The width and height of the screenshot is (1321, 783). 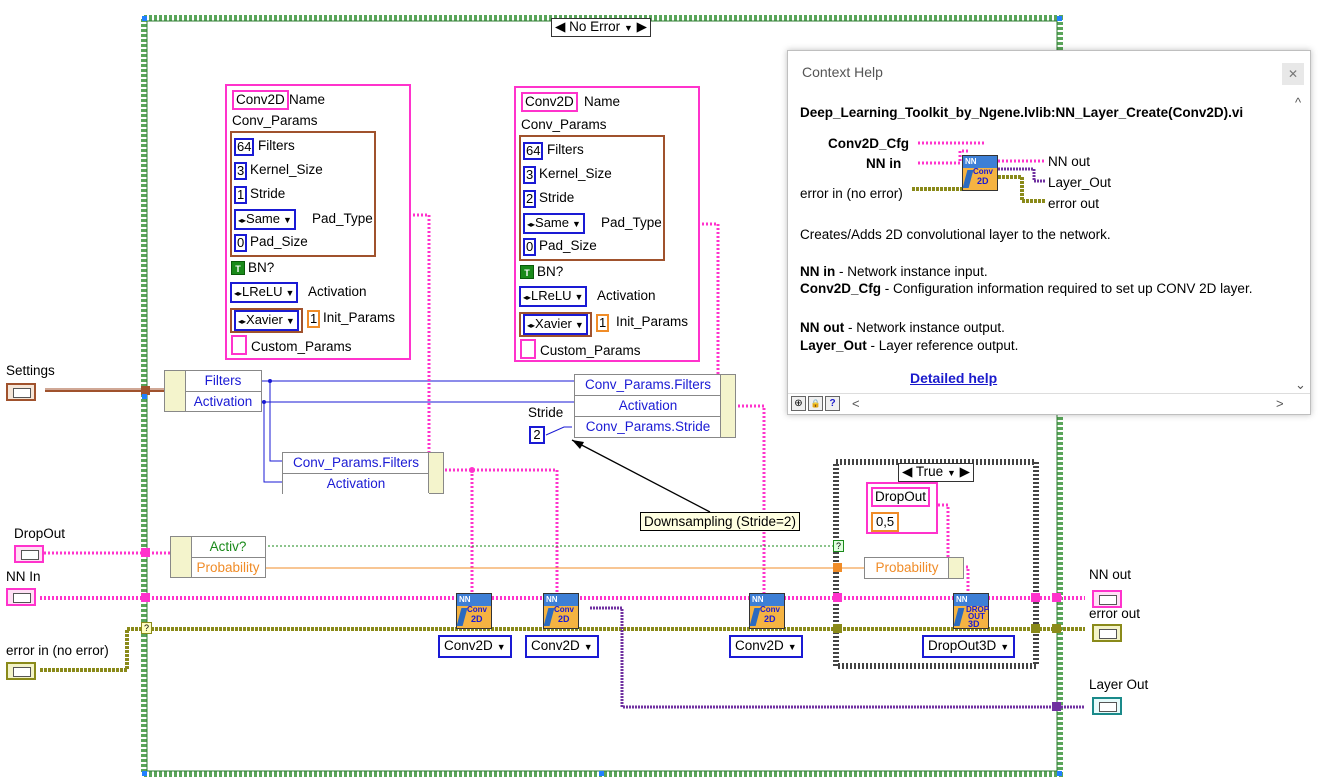 What do you see at coordinates (223, 402) in the screenshot?
I see `unbundle-row: Activation` at bounding box center [223, 402].